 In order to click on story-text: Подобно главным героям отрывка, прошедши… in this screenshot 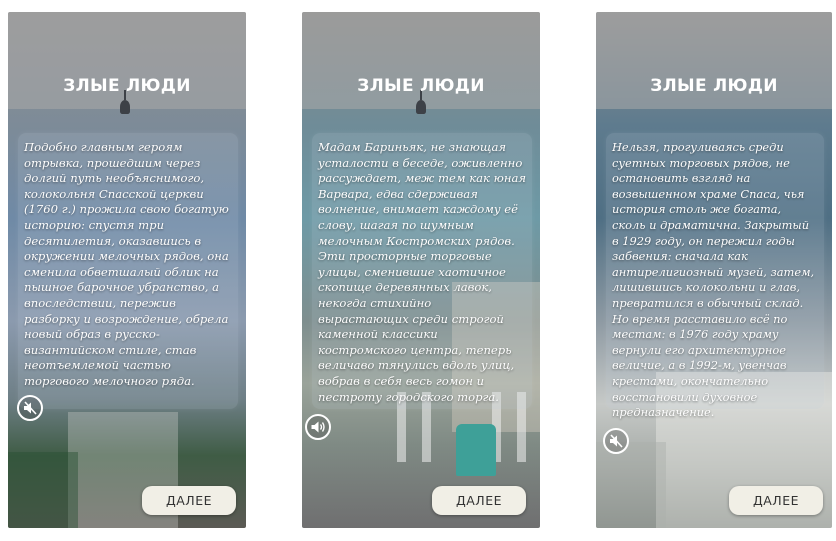, I will do `click(126, 264)`.